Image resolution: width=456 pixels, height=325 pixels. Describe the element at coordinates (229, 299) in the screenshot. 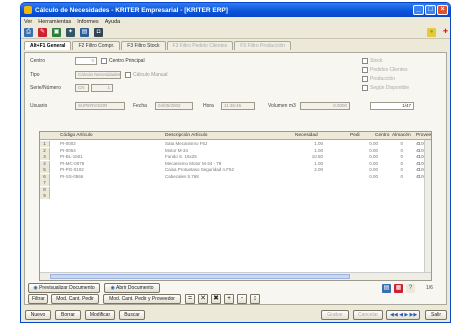

I see `add-button: +` at that location.